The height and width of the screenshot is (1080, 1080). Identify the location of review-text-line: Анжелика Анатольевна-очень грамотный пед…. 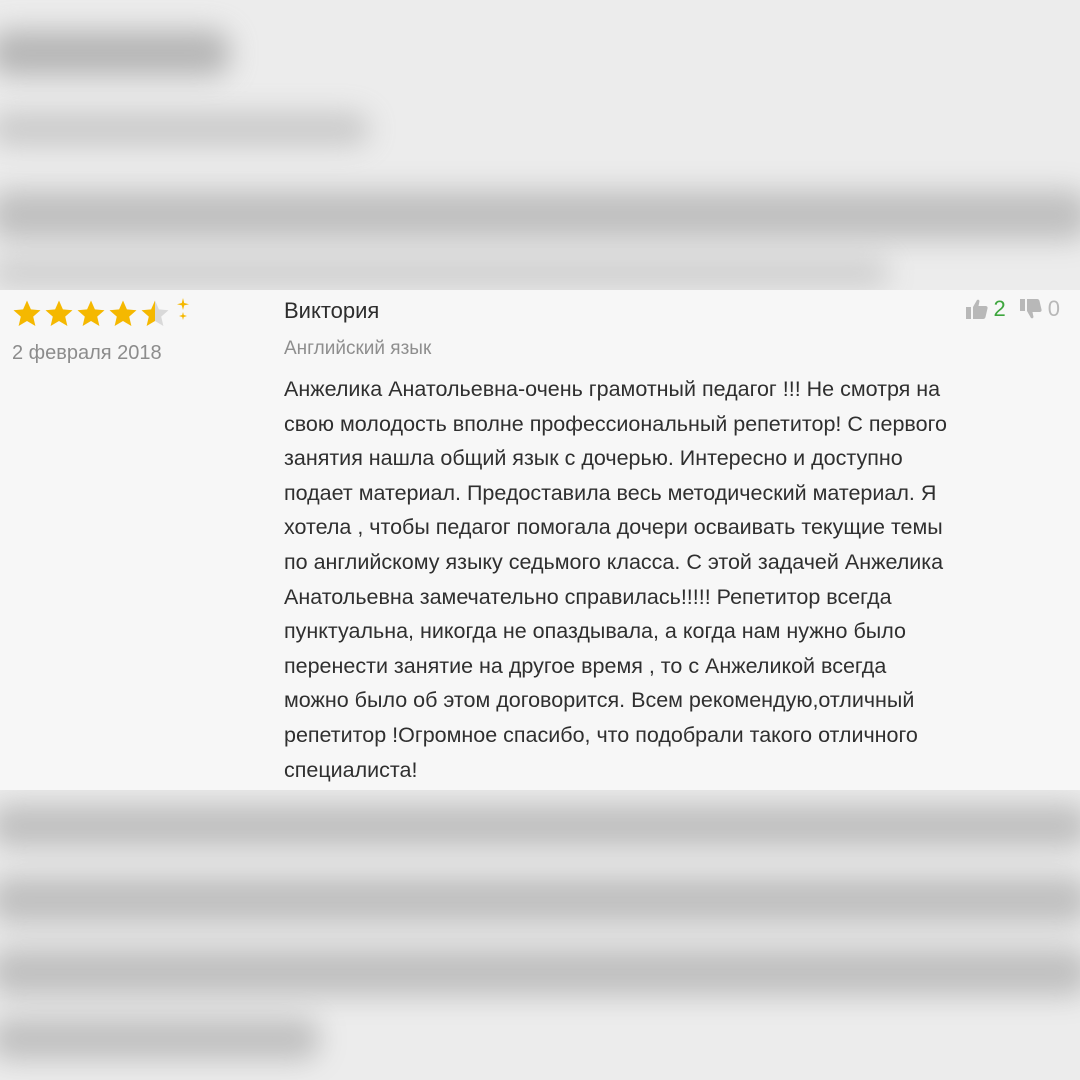
(612, 389).